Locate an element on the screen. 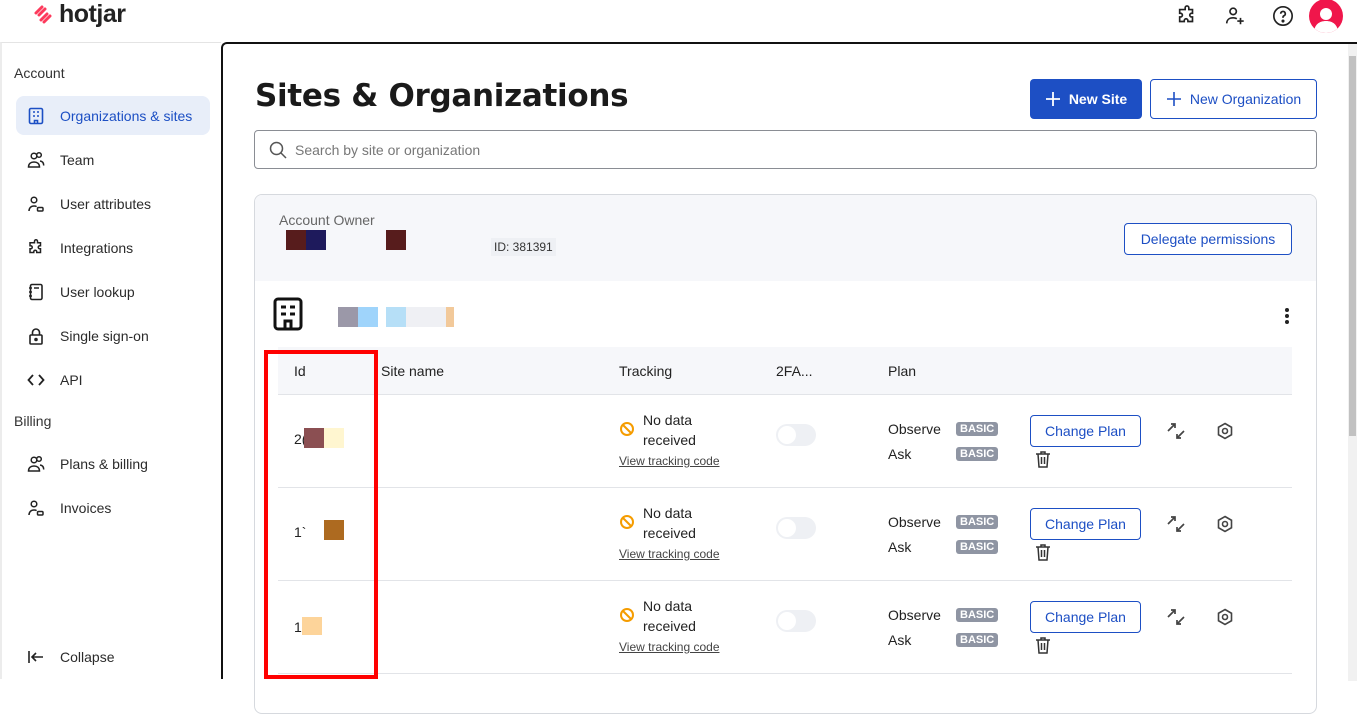 The width and height of the screenshot is (1357, 714). sidebar-item-label: Plans & billing is located at coordinates (104, 463).